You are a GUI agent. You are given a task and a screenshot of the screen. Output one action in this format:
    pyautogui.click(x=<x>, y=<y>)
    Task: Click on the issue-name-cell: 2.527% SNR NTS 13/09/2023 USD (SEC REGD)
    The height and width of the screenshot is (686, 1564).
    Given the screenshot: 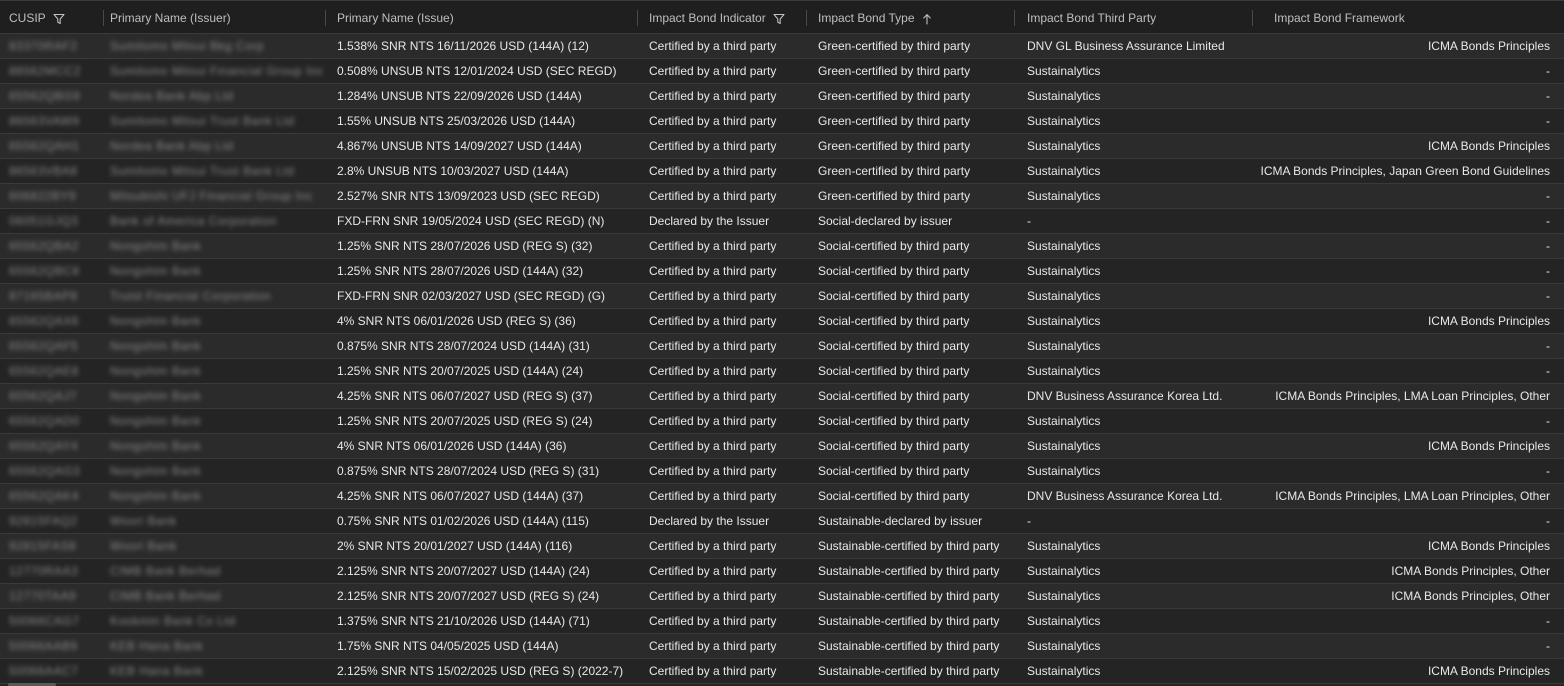 What is the action you would take?
    pyautogui.click(x=481, y=196)
    